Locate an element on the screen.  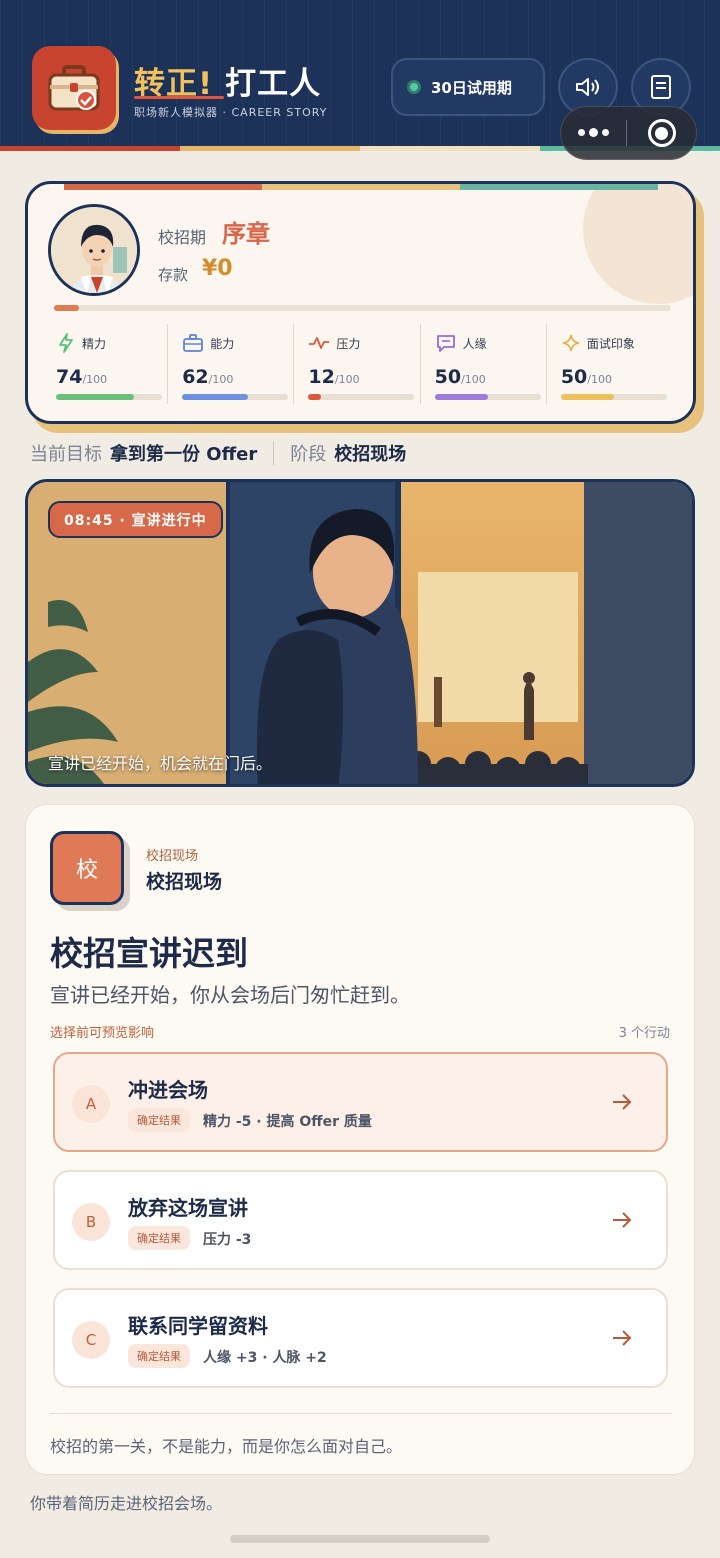
stat-value: 12 is located at coordinates (321, 377).